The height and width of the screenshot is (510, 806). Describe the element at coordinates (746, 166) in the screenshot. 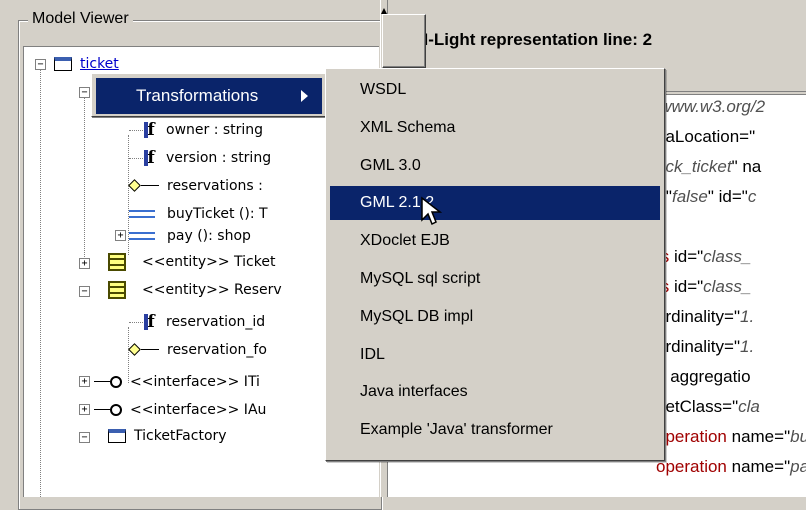

I see `code-token: " na` at that location.